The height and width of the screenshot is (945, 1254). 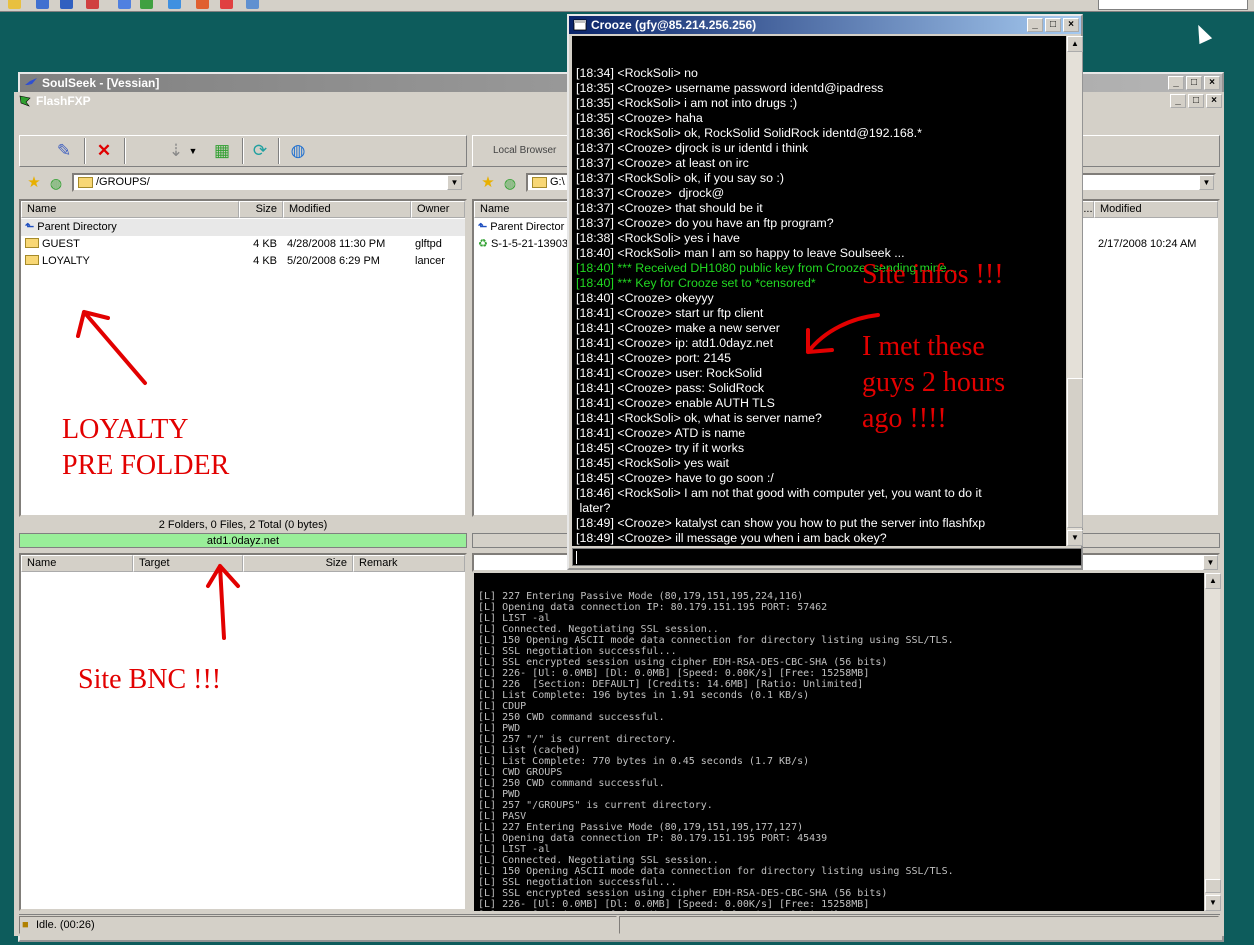 I want to click on bnc-arrow, so click(x=223, y=602).